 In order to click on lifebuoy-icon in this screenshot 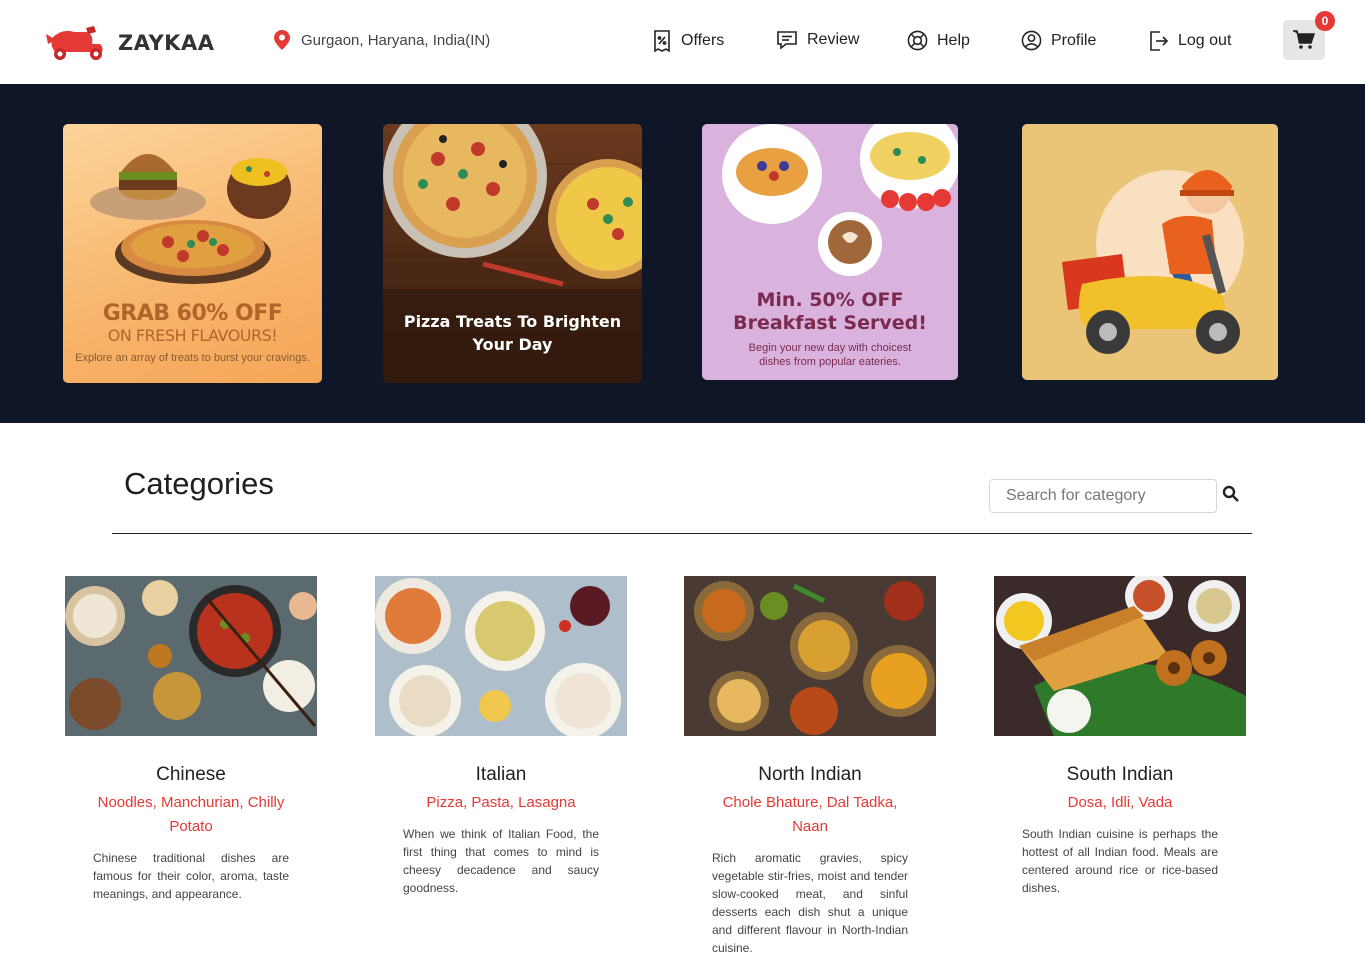, I will do `click(917, 40)`.